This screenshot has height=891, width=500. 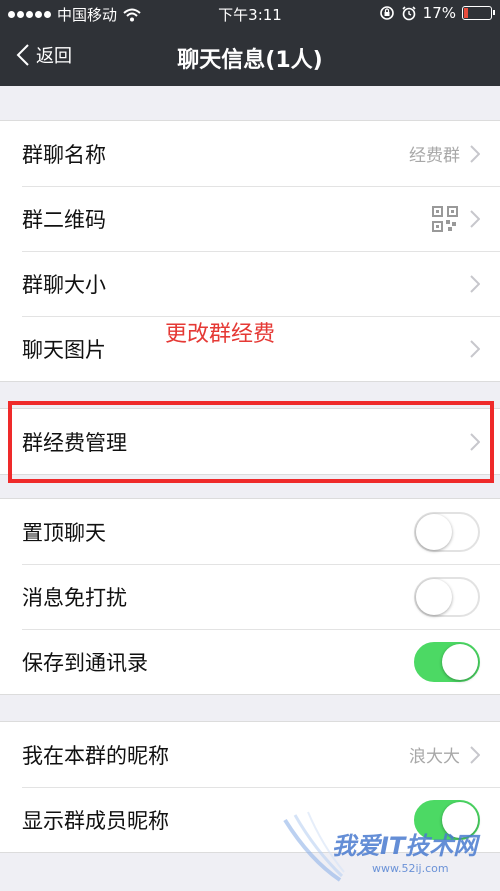 I want to click on status-right: 17%, so click(x=437, y=13).